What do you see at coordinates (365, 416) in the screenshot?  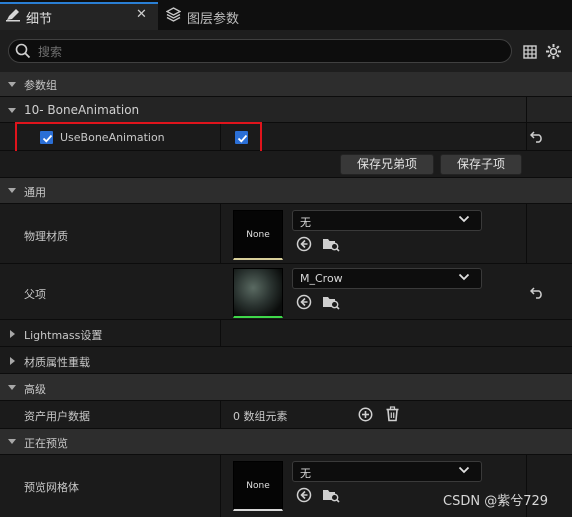 I see `add-icon` at bounding box center [365, 416].